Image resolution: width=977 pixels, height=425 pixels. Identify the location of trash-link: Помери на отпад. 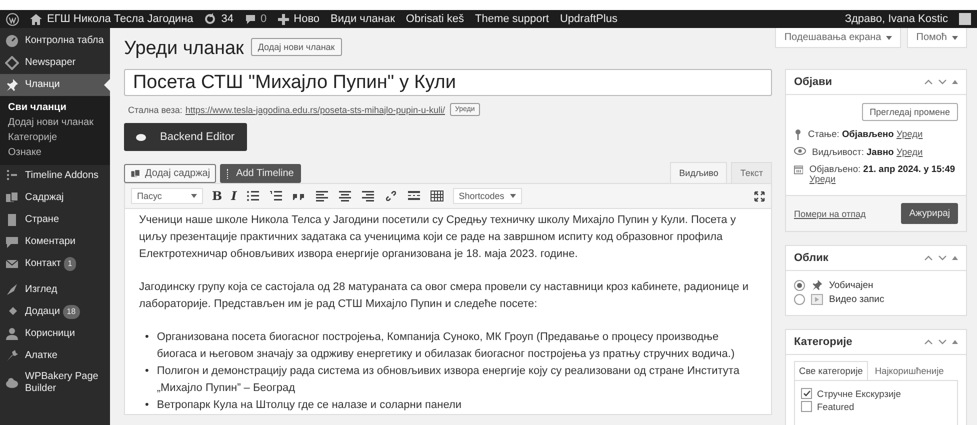
(830, 213).